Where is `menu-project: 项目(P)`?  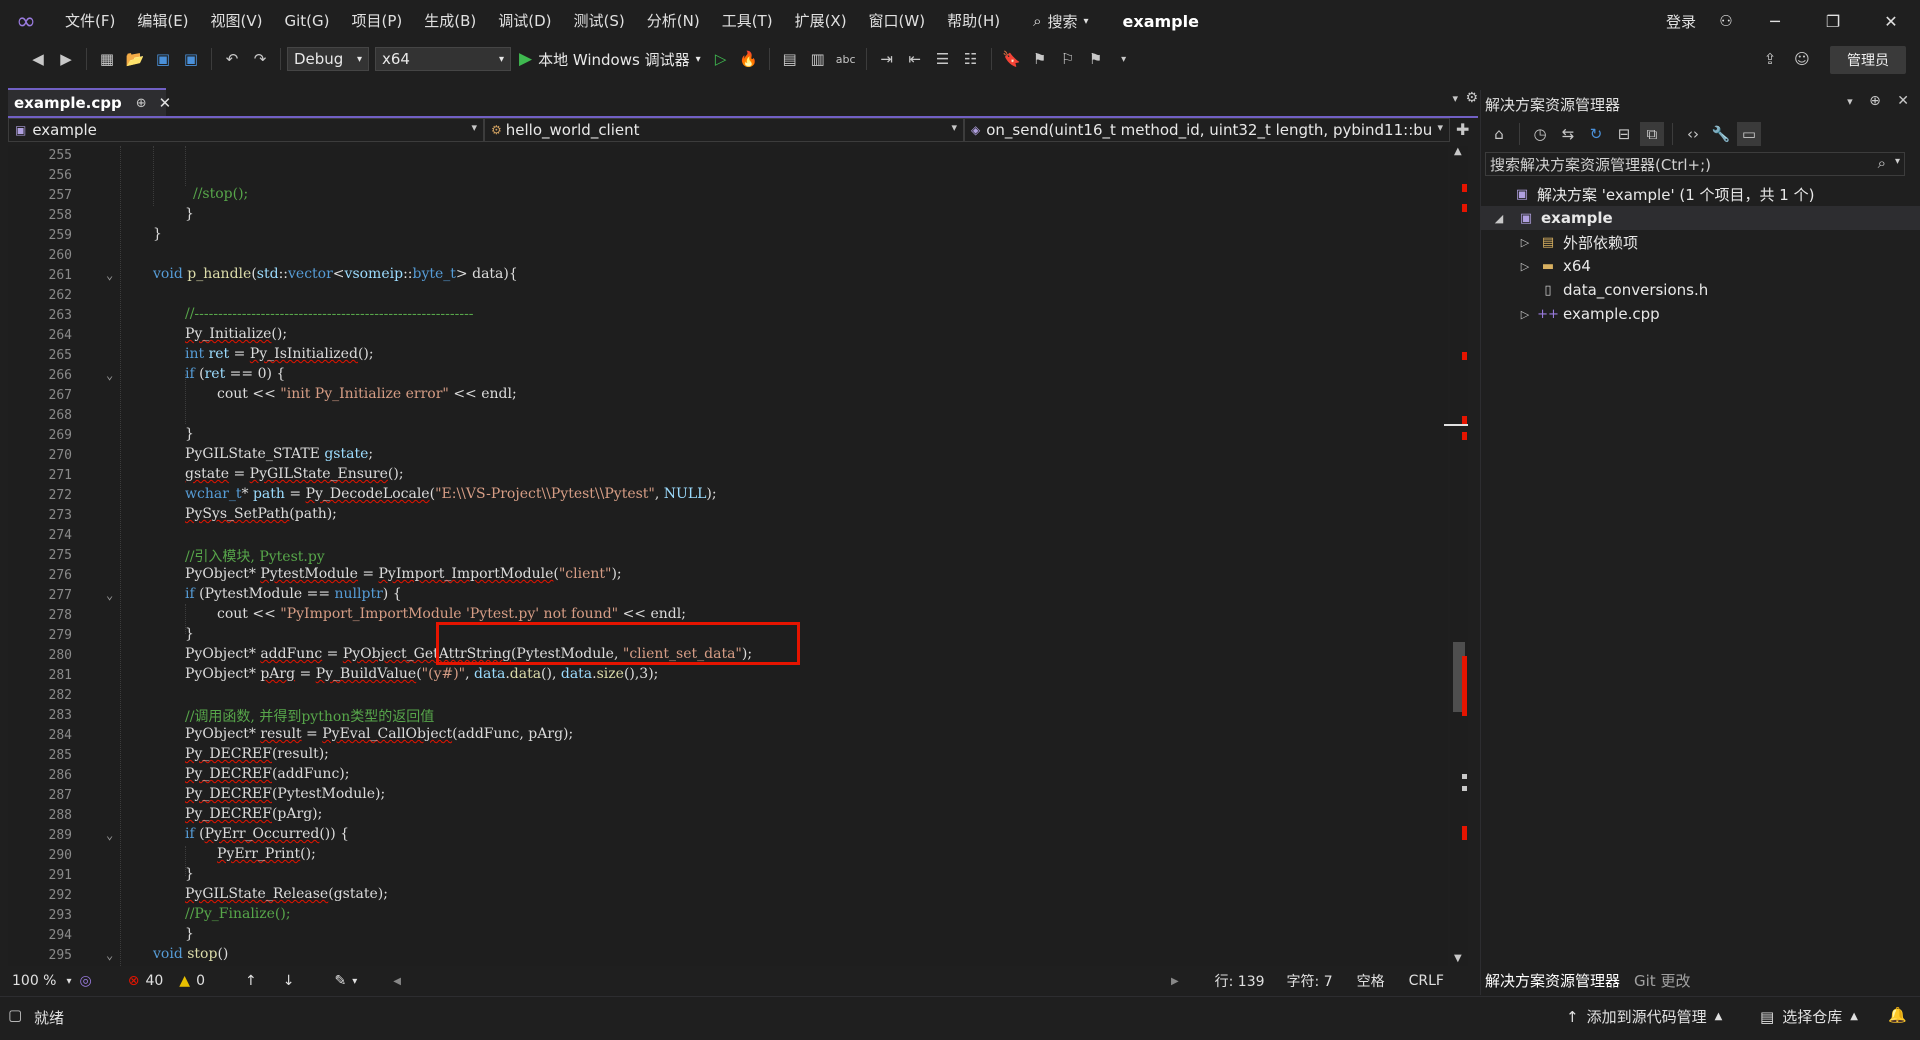
menu-project: 项目(P) is located at coordinates (377, 21).